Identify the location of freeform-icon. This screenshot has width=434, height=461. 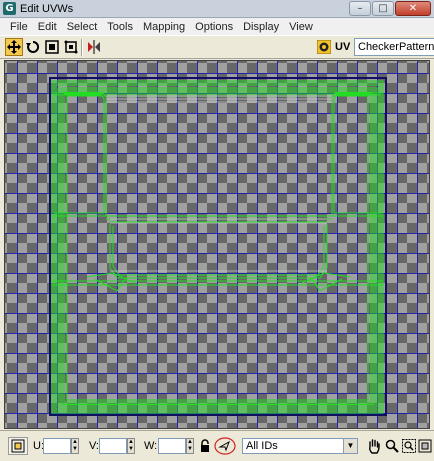
(71, 47).